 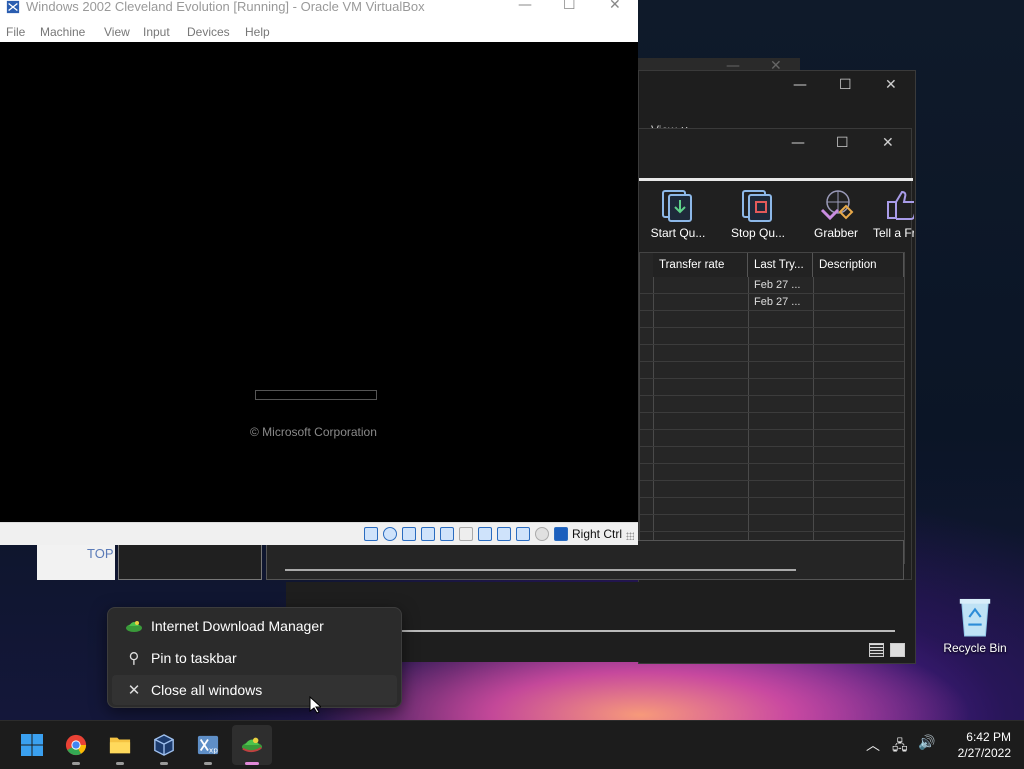 I want to click on column-header-transfer-rate: Transfer rate, so click(x=700, y=265).